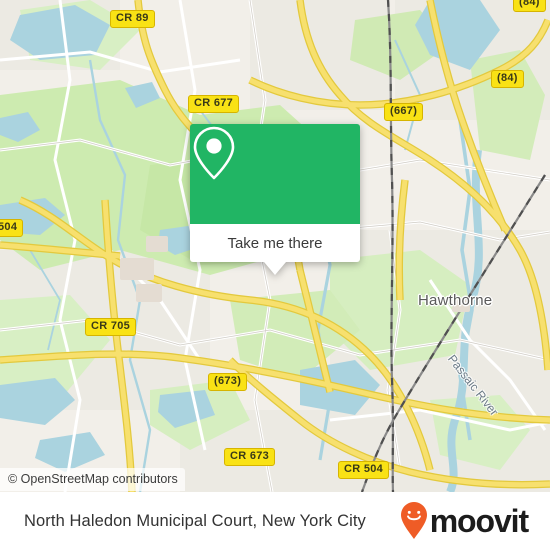 Image resolution: width=550 pixels, height=550 pixels. I want to click on take-me-there-button: Take me there, so click(275, 243).